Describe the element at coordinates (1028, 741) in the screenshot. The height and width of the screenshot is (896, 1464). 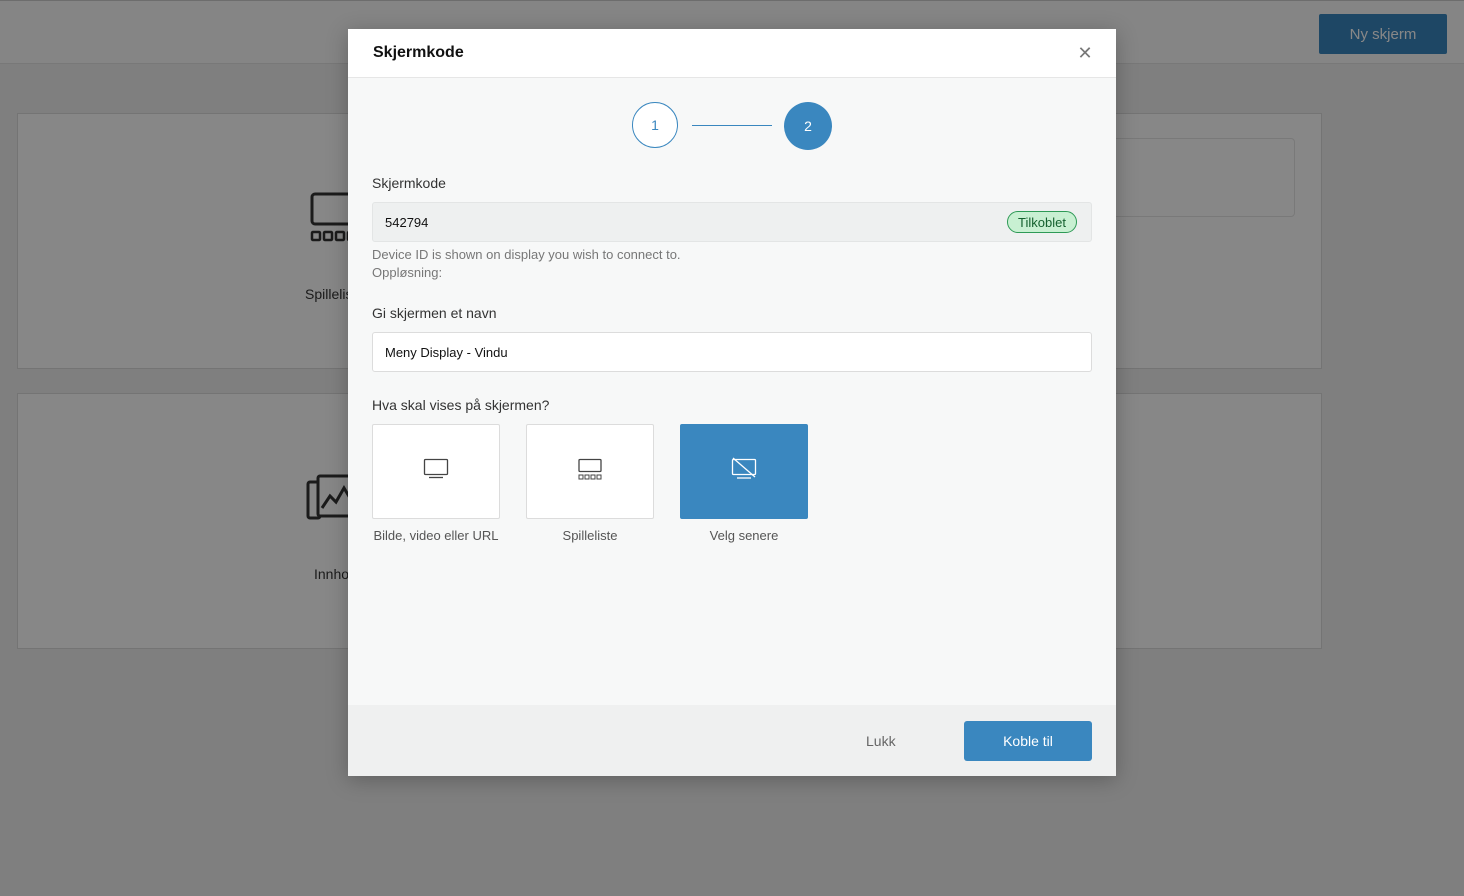
I see `connect-button: Koble til` at that location.